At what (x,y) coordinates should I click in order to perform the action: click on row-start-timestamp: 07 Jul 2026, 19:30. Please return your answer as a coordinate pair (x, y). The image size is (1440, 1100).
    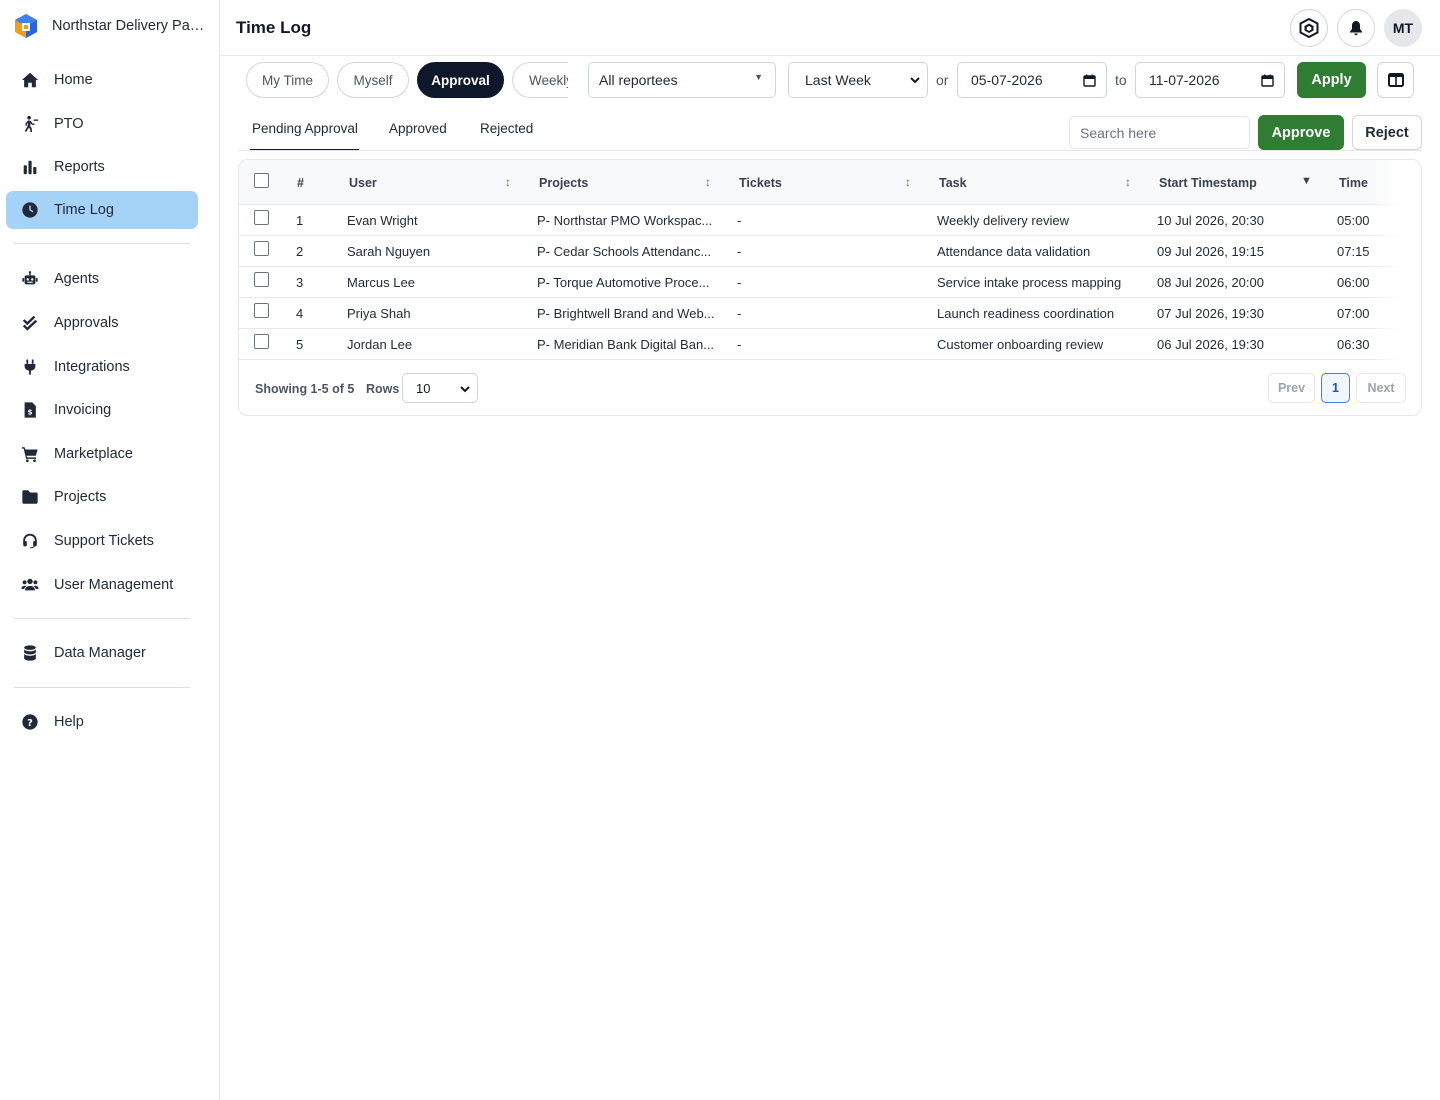
    Looking at the image, I should click on (1210, 313).